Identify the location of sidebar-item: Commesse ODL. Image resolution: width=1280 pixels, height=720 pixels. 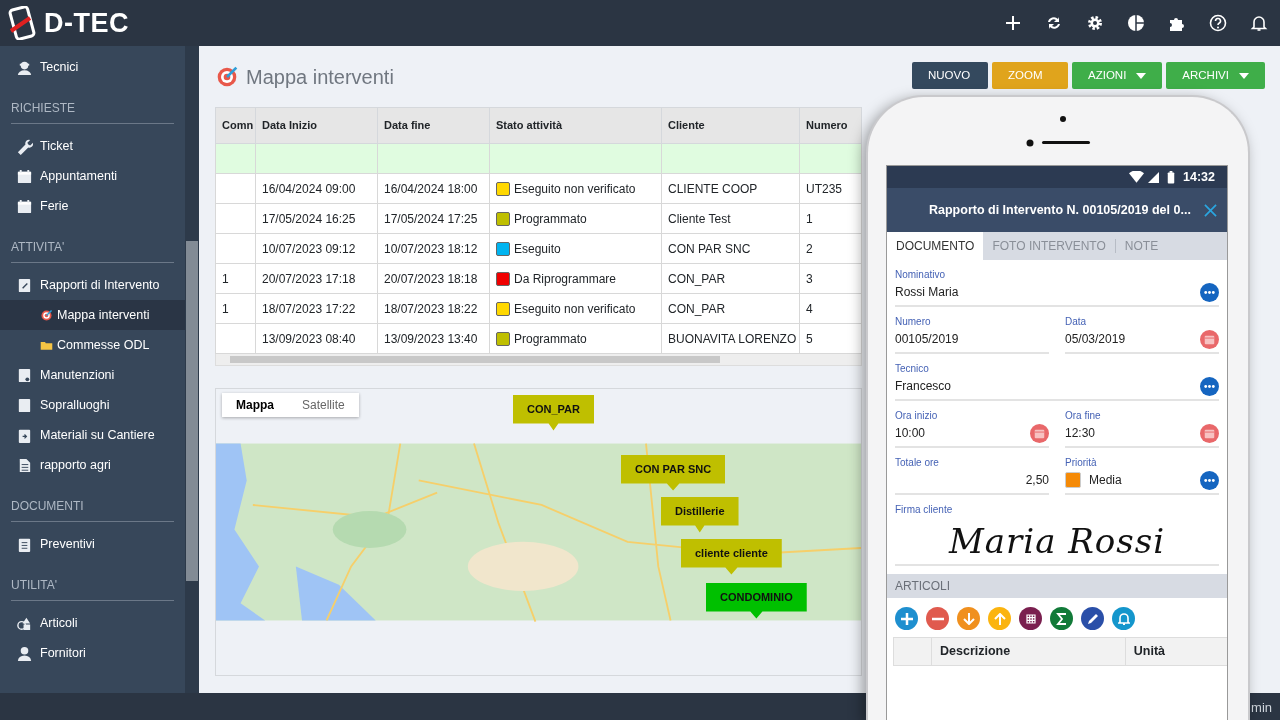
(92, 345).